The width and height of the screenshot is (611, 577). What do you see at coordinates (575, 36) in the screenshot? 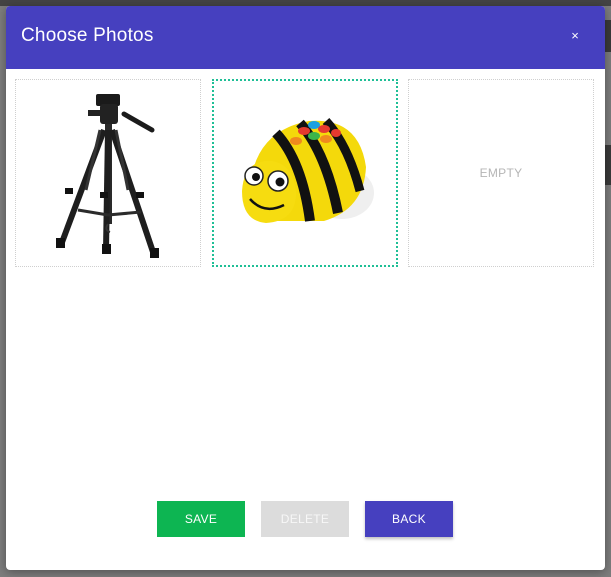
I see `close-icon: ×` at bounding box center [575, 36].